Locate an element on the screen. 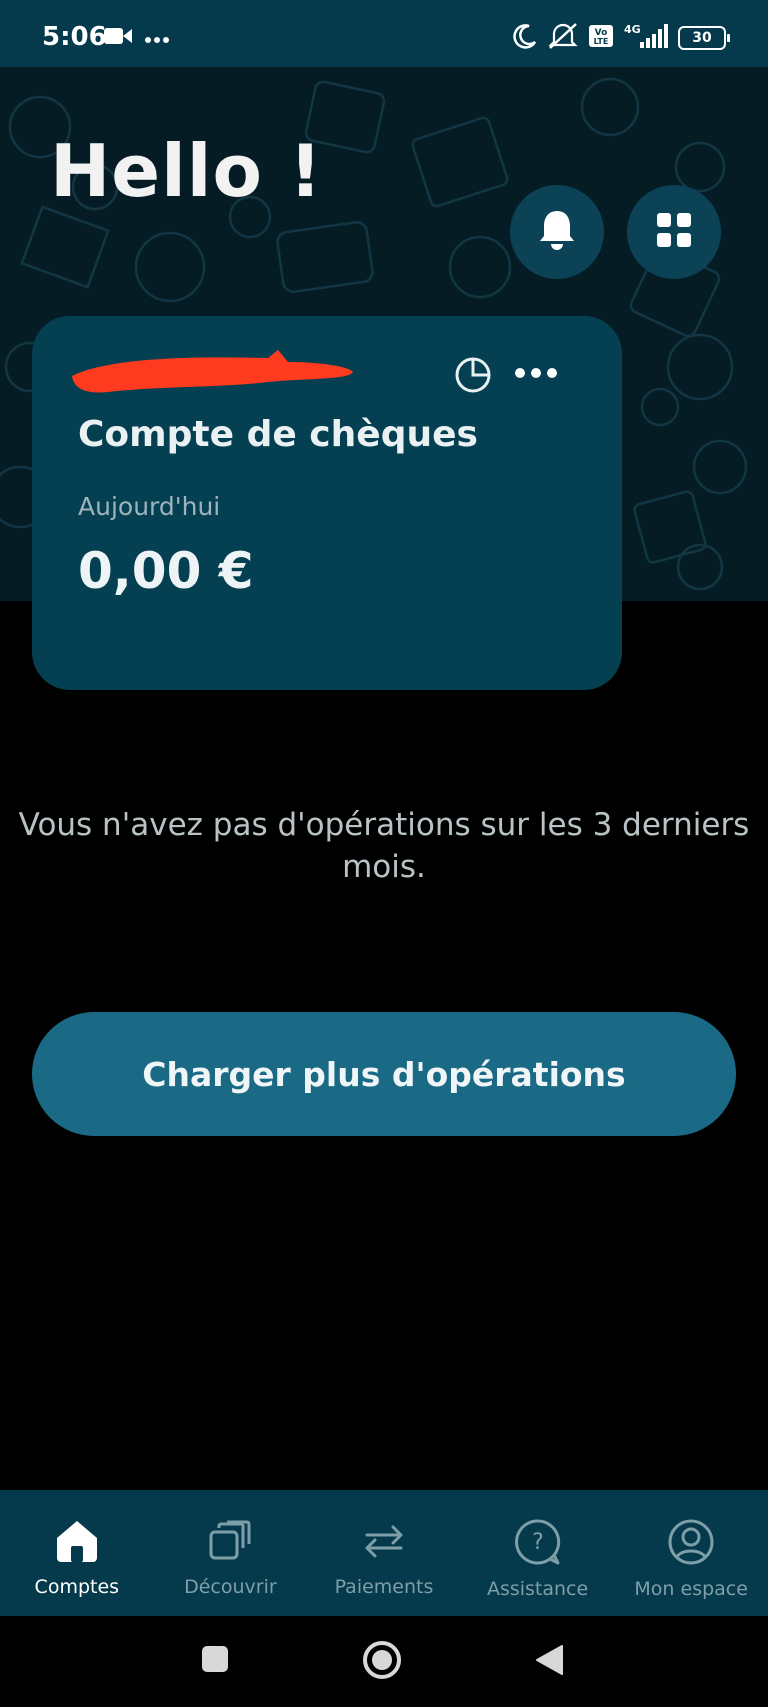 The height and width of the screenshot is (1707, 768). moon-icon is located at coordinates (525, 38).